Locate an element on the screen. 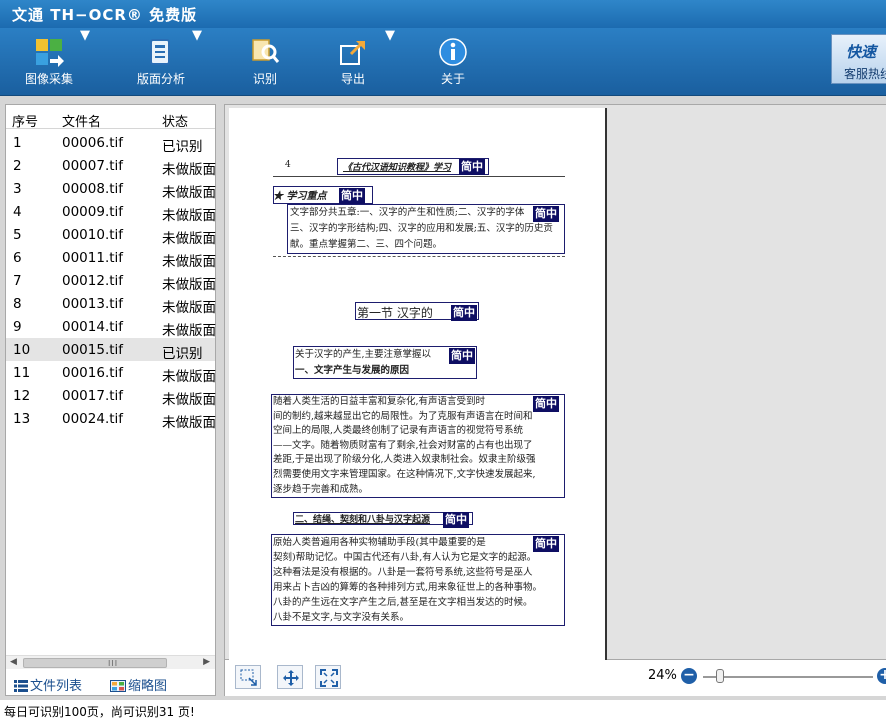 The height and width of the screenshot is (720, 886). move-icon is located at coordinates (291, 678).